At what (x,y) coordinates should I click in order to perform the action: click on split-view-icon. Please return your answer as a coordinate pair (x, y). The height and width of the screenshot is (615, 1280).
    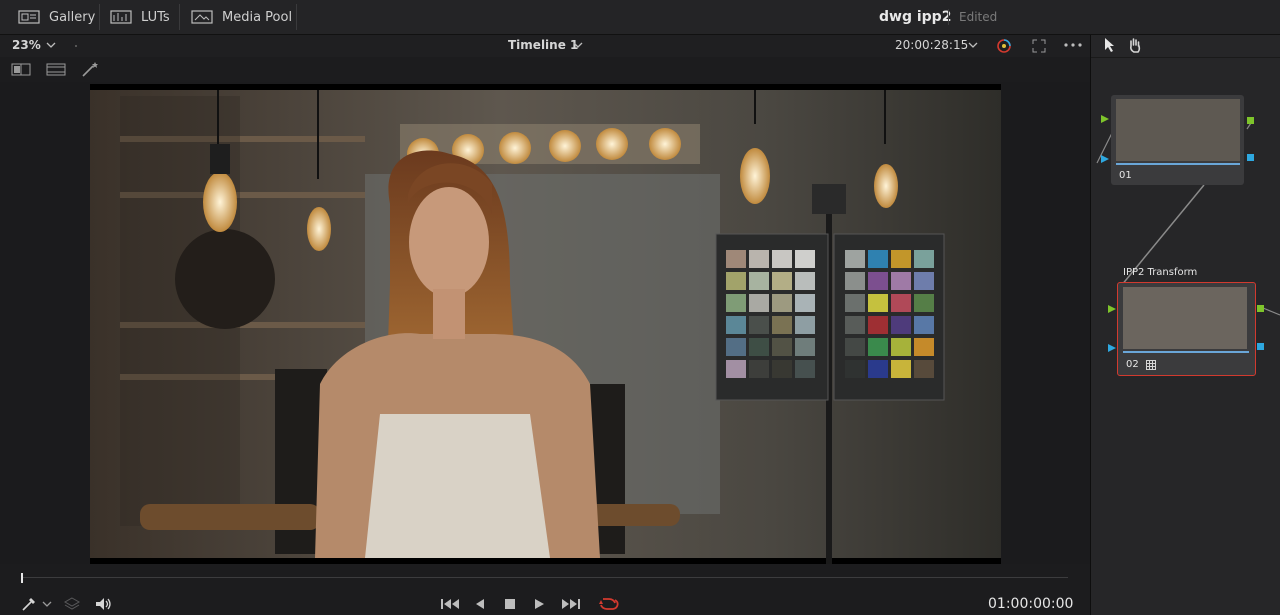
    Looking at the image, I should click on (21, 69).